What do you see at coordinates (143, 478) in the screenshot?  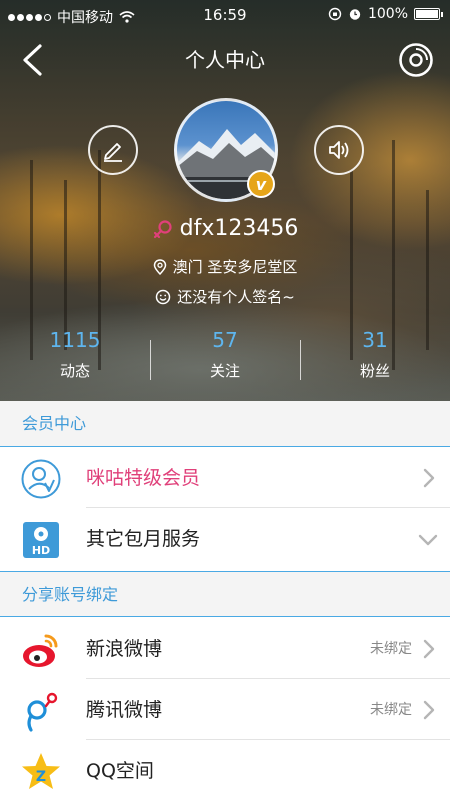 I see `list-item-label: 咪咕特级会员` at bounding box center [143, 478].